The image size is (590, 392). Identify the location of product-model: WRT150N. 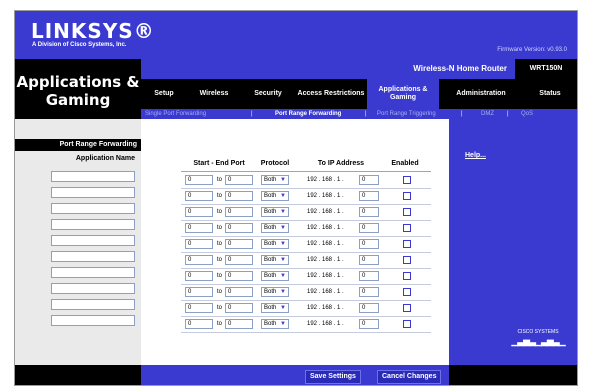
(546, 69).